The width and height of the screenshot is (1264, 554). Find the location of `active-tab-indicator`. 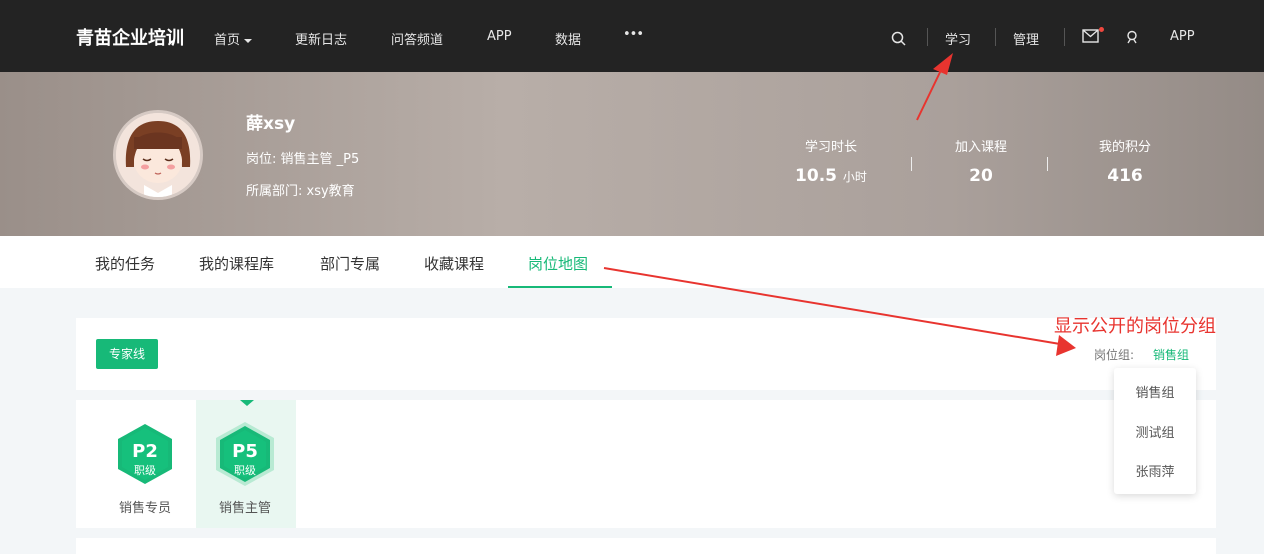

active-tab-indicator is located at coordinates (560, 287).